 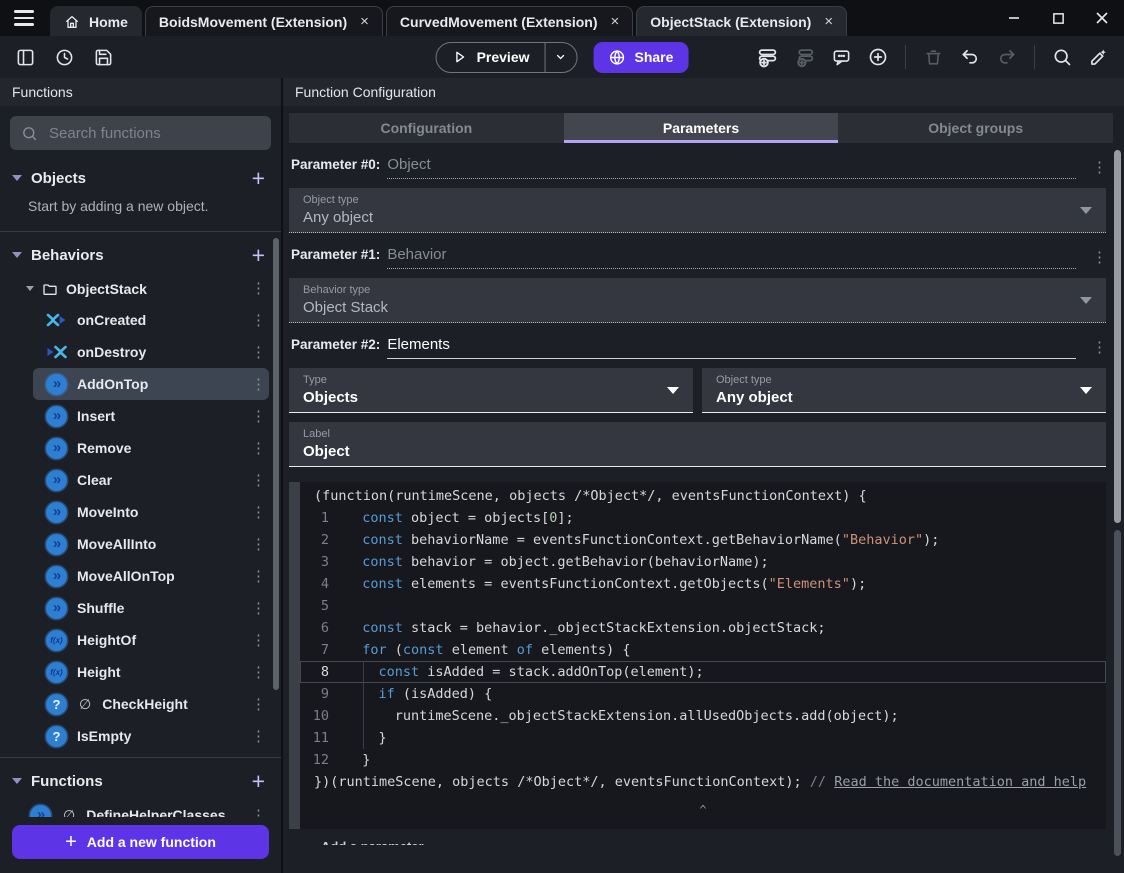 I want to click on save-icon, so click(x=103, y=57).